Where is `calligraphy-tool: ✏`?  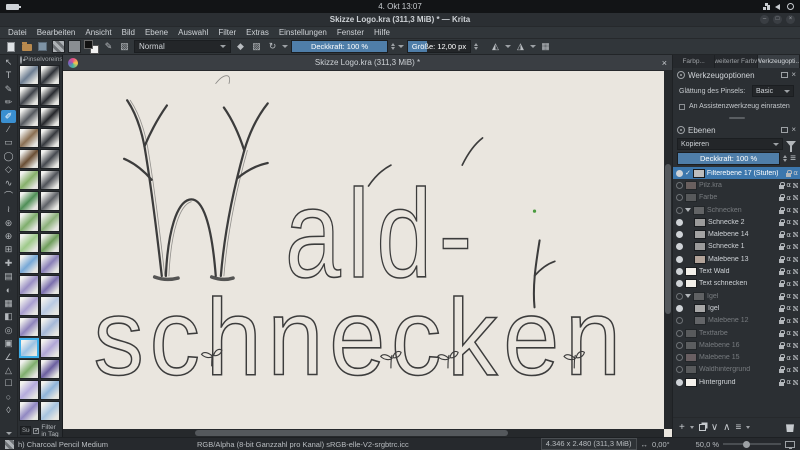
calligraphy-tool: ✏ is located at coordinates (8, 102).